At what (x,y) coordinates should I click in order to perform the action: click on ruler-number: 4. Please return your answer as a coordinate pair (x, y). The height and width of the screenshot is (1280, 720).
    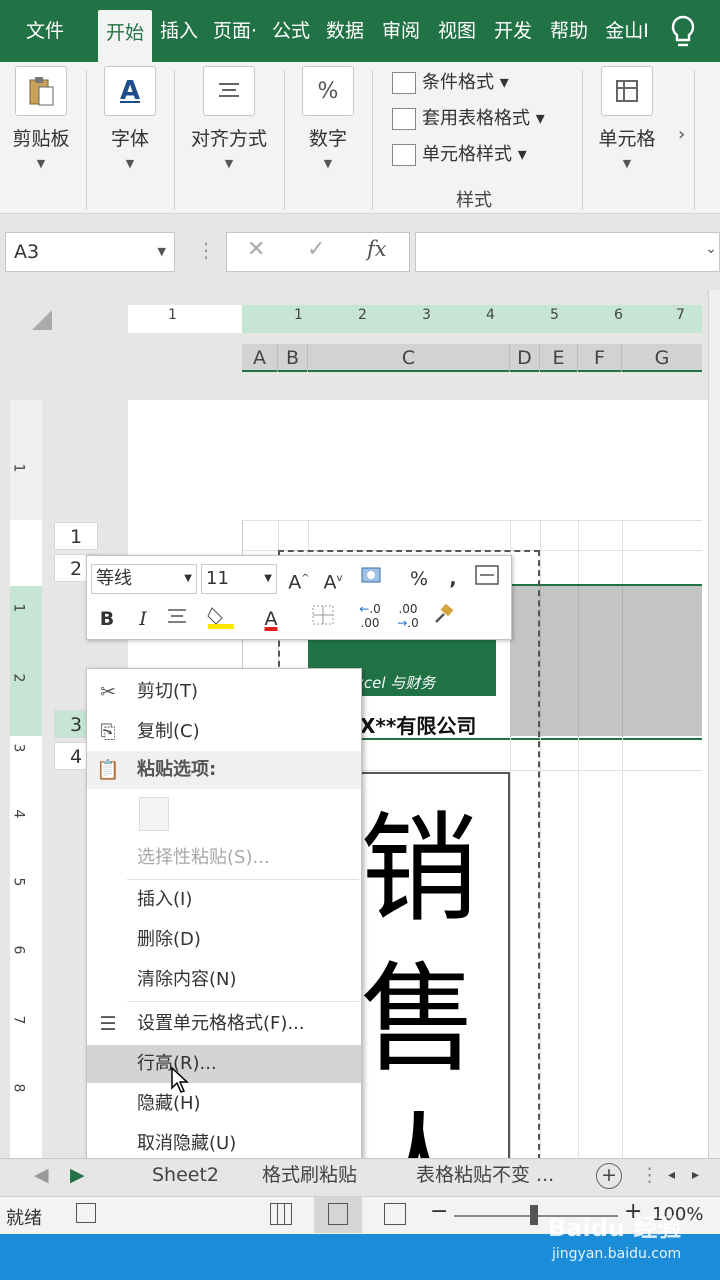
    Looking at the image, I should click on (18, 814).